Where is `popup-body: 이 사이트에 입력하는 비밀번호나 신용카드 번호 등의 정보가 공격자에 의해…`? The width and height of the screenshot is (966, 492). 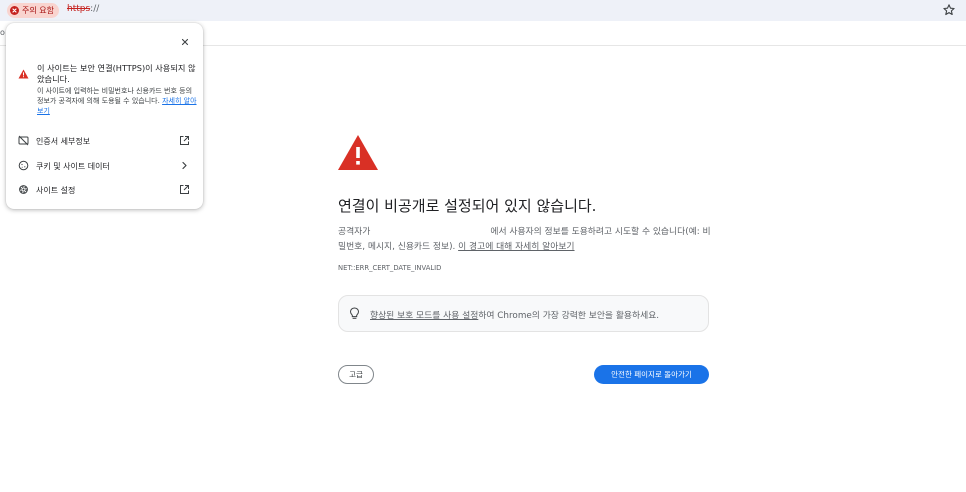 popup-body: 이 사이트에 입력하는 비밀번호나 신용카드 번호 등의 정보가 공격자에 의해… is located at coordinates (117, 101).